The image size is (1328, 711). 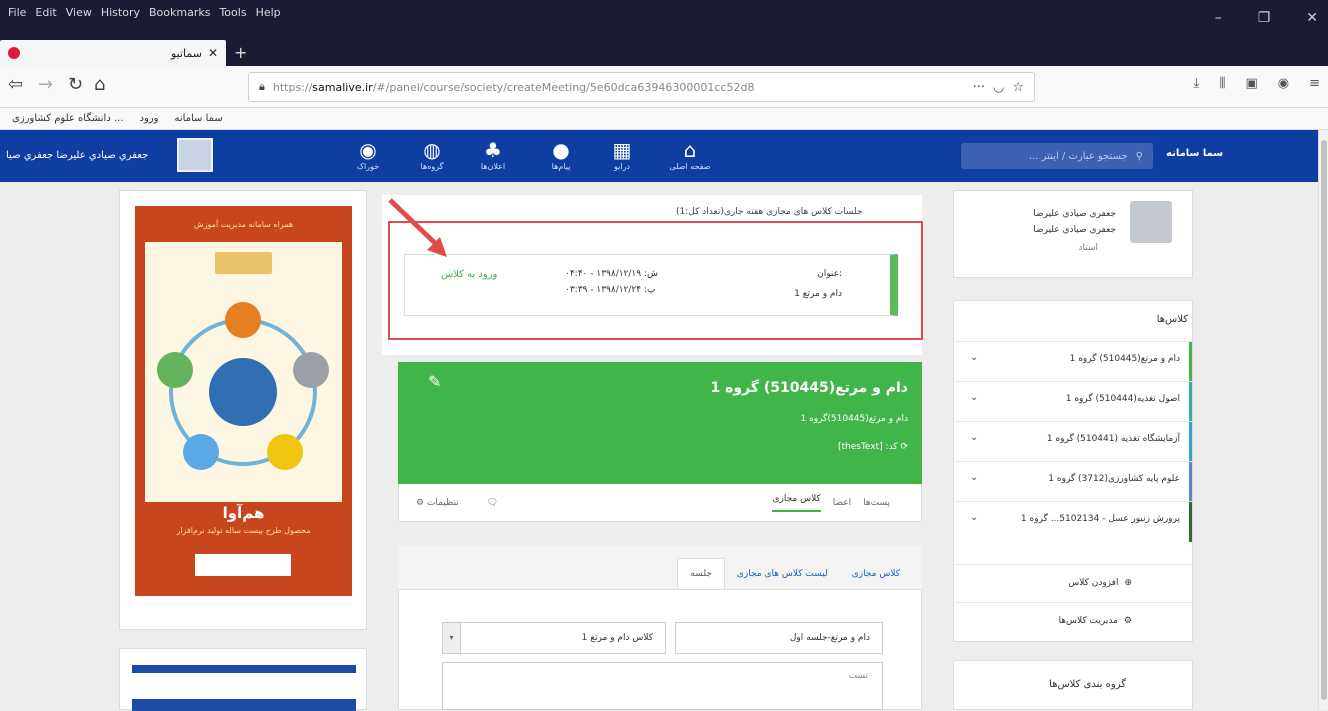 I want to click on refresh-icon: ⟳, so click(x=903, y=447).